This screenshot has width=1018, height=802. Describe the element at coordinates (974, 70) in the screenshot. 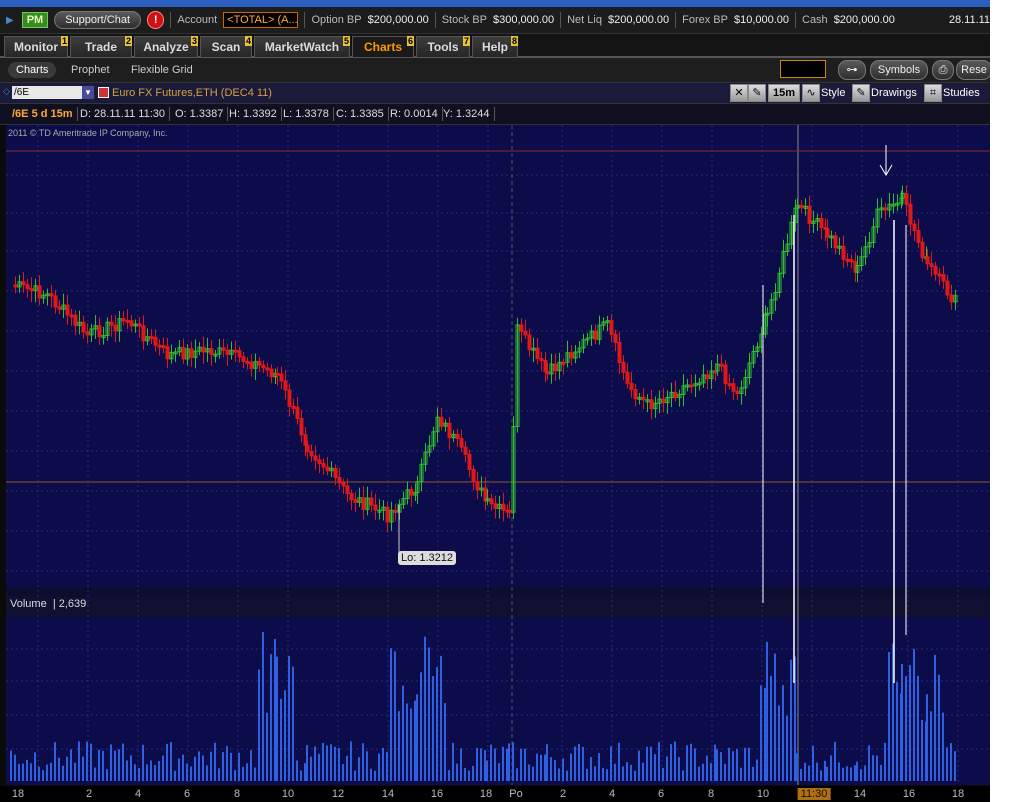

I see `reset-button: Rese` at that location.